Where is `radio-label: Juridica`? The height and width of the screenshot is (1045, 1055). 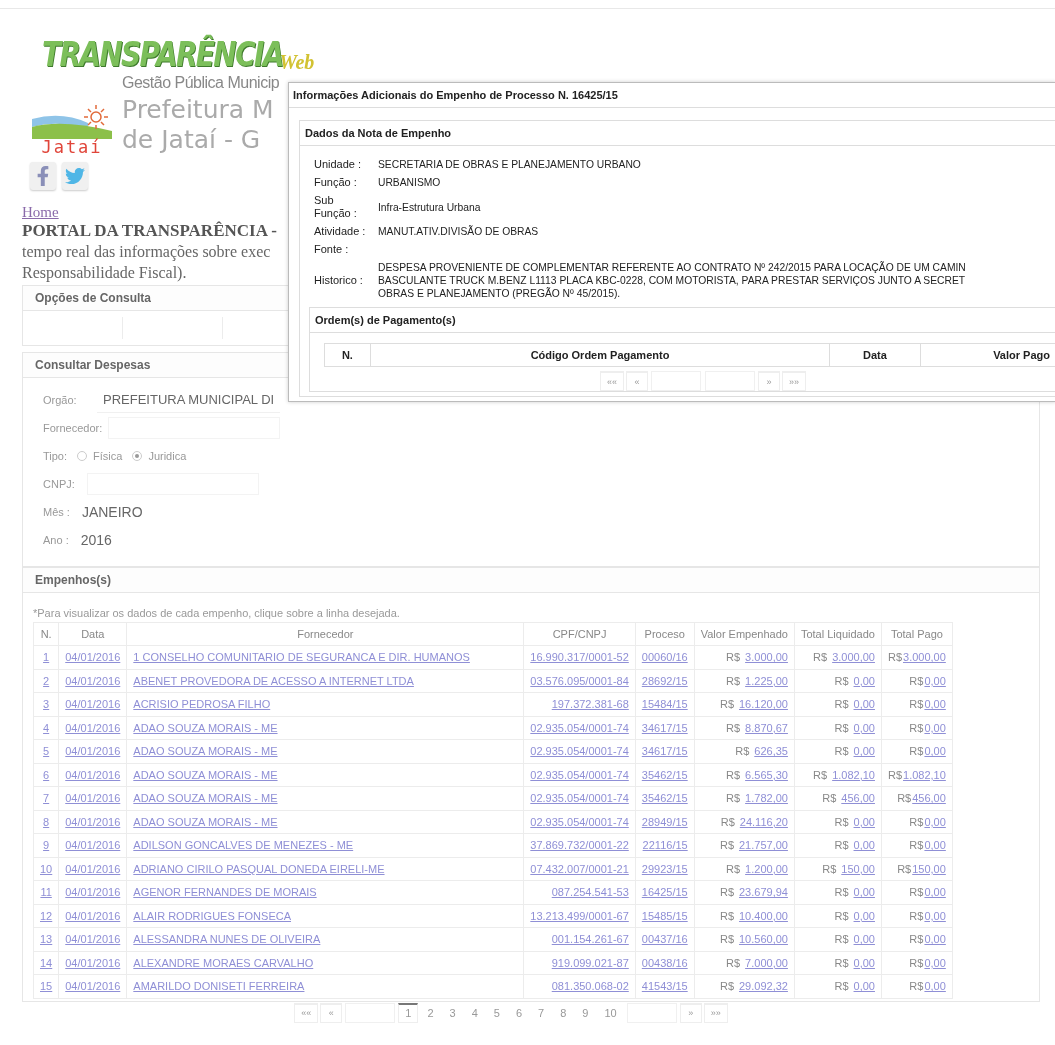 radio-label: Juridica is located at coordinates (167, 456).